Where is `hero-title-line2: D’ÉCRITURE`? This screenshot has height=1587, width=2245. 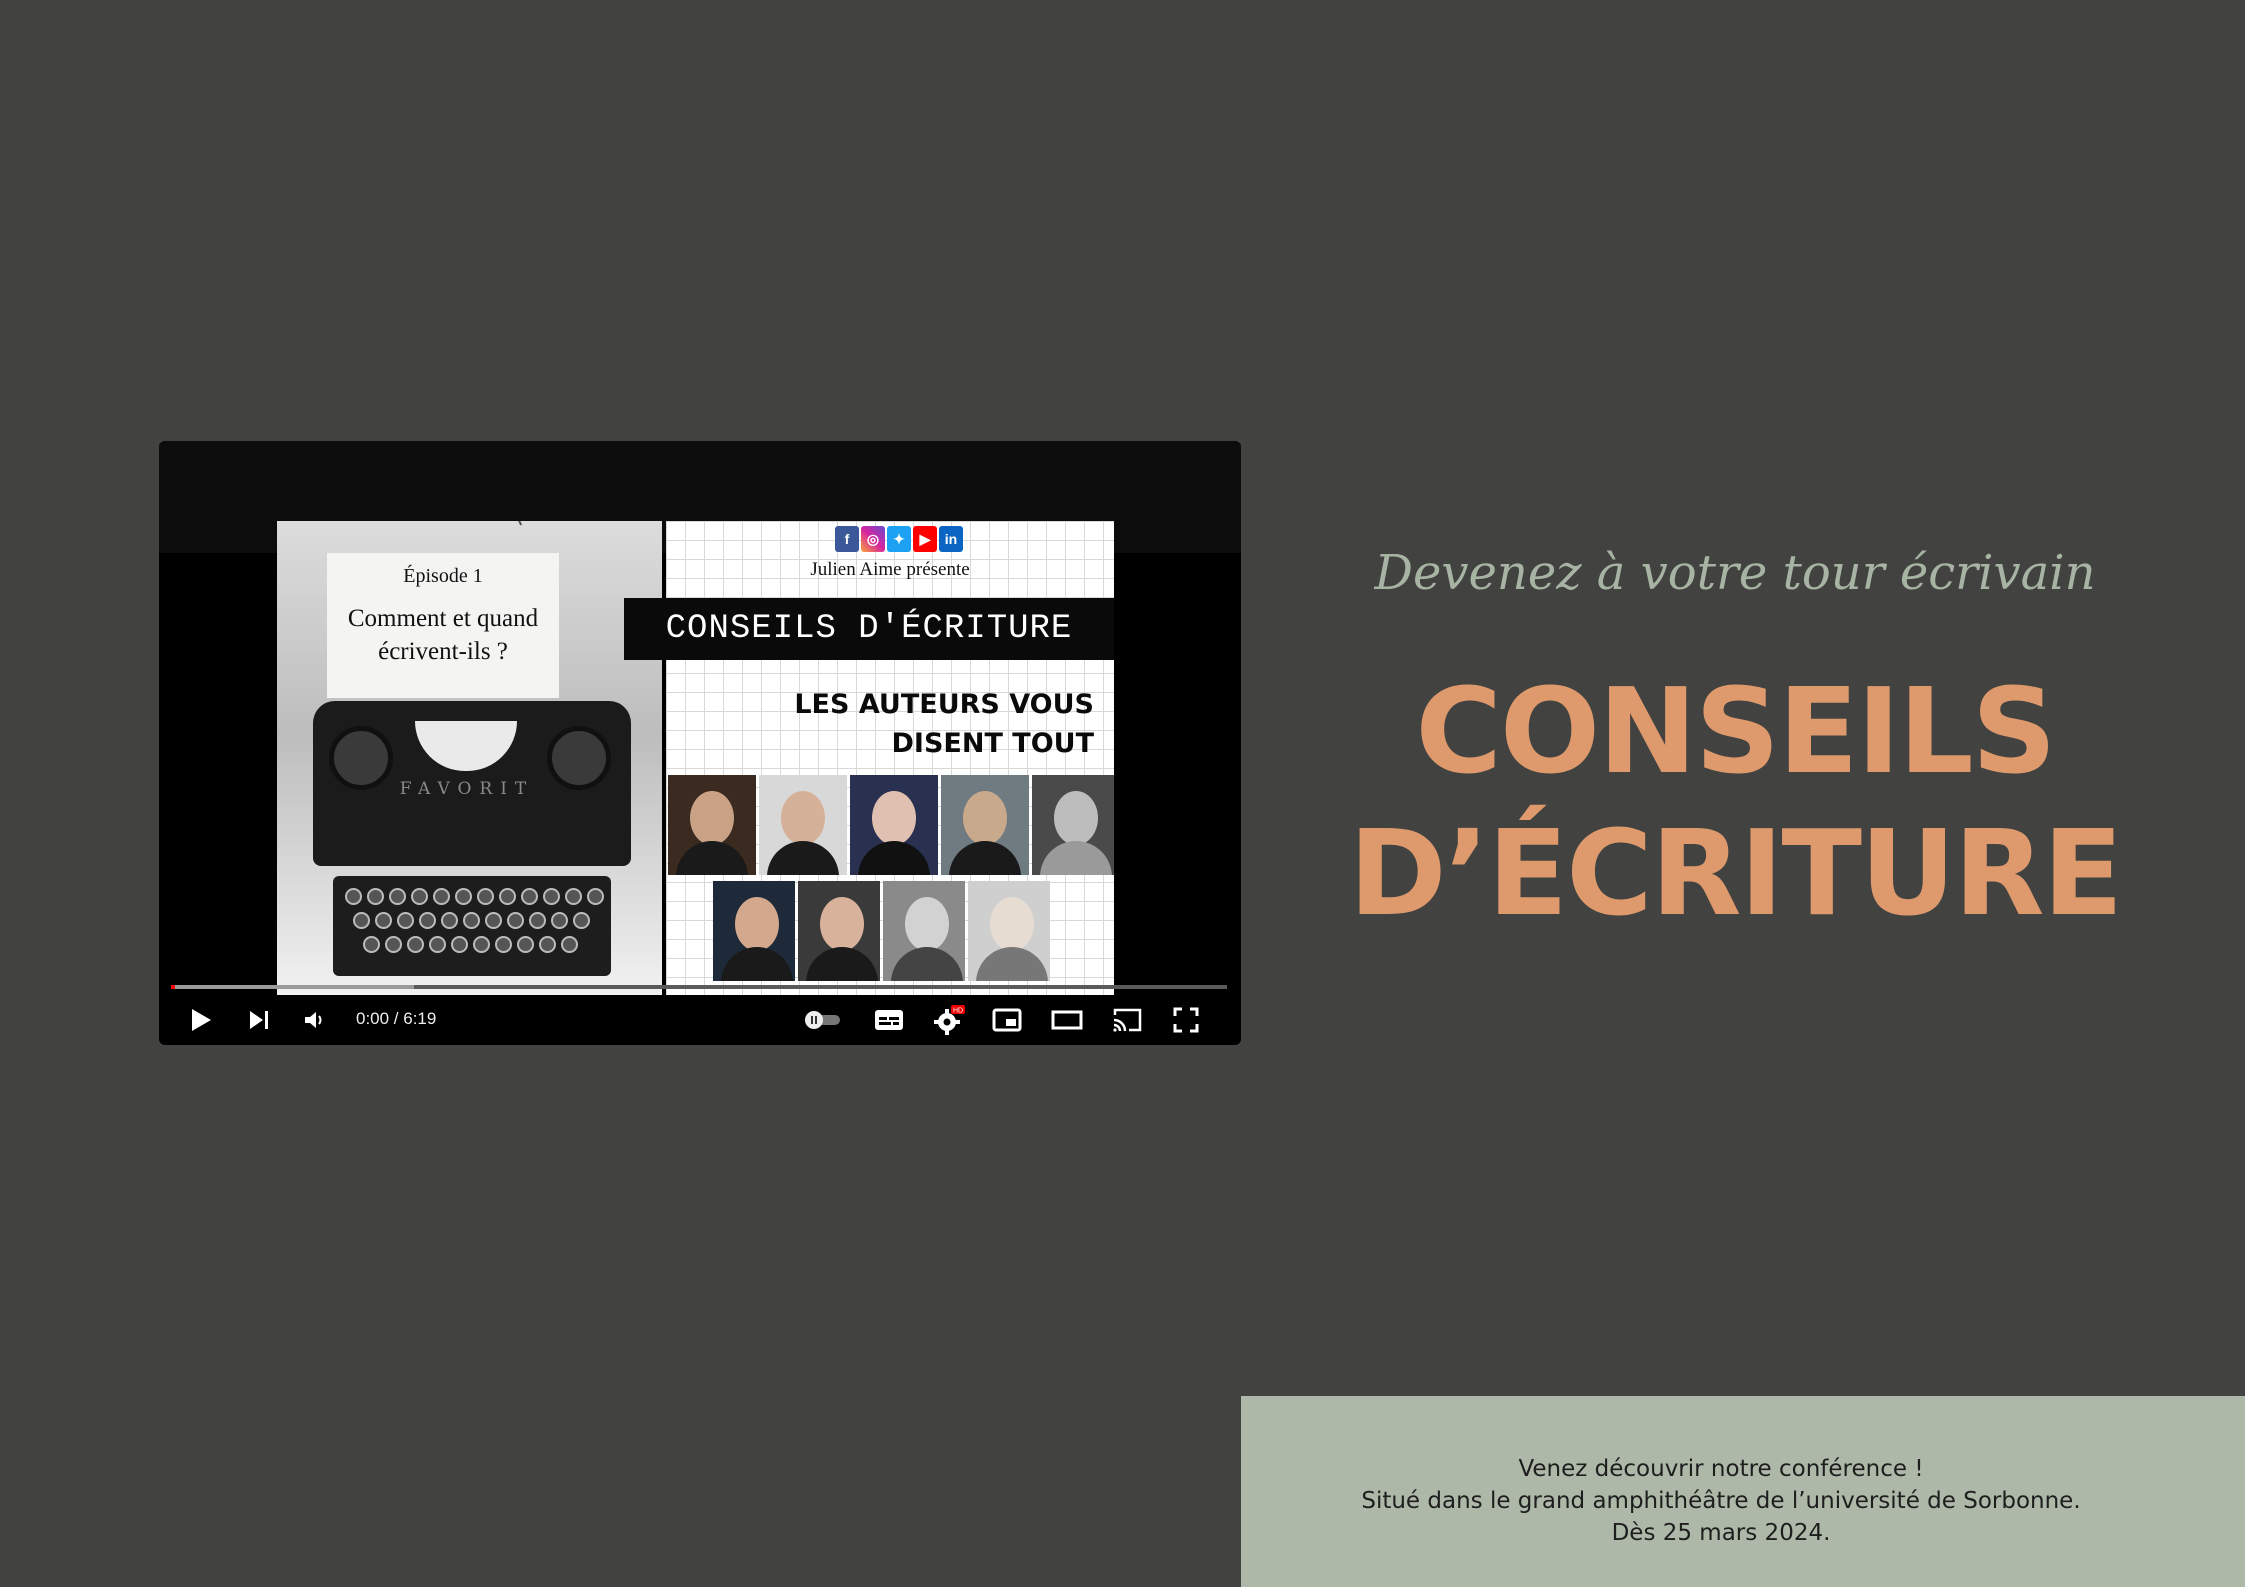
hero-title-line2: D’ÉCRITURE is located at coordinates (1736, 873).